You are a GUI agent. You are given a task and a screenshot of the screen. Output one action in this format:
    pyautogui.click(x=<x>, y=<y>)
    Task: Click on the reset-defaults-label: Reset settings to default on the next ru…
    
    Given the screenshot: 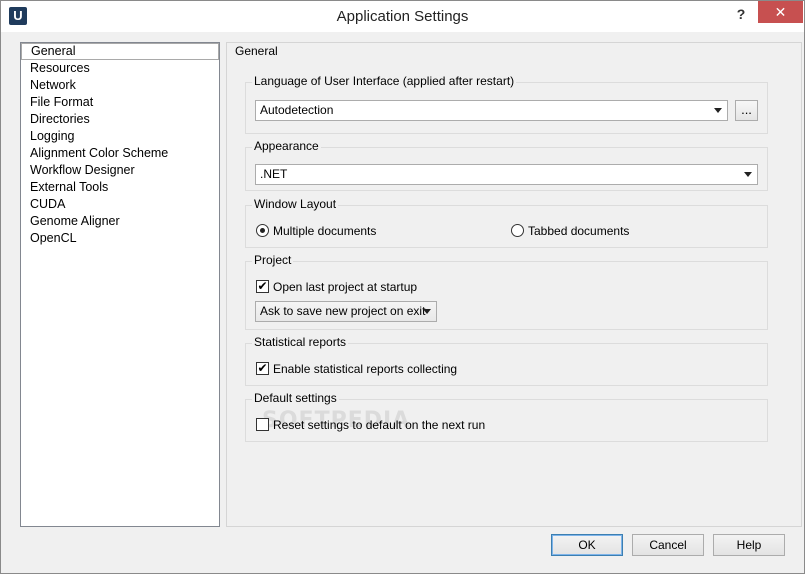 What is the action you would take?
    pyautogui.click(x=379, y=425)
    